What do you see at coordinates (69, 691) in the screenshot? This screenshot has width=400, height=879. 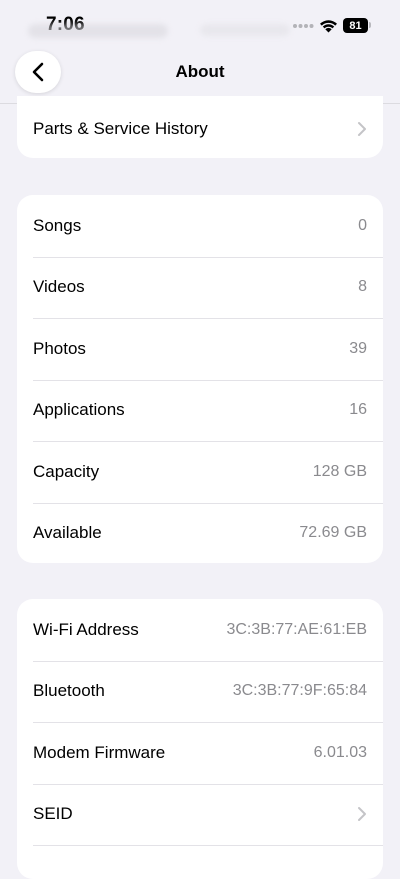 I see `row-label: Bluetooth` at bounding box center [69, 691].